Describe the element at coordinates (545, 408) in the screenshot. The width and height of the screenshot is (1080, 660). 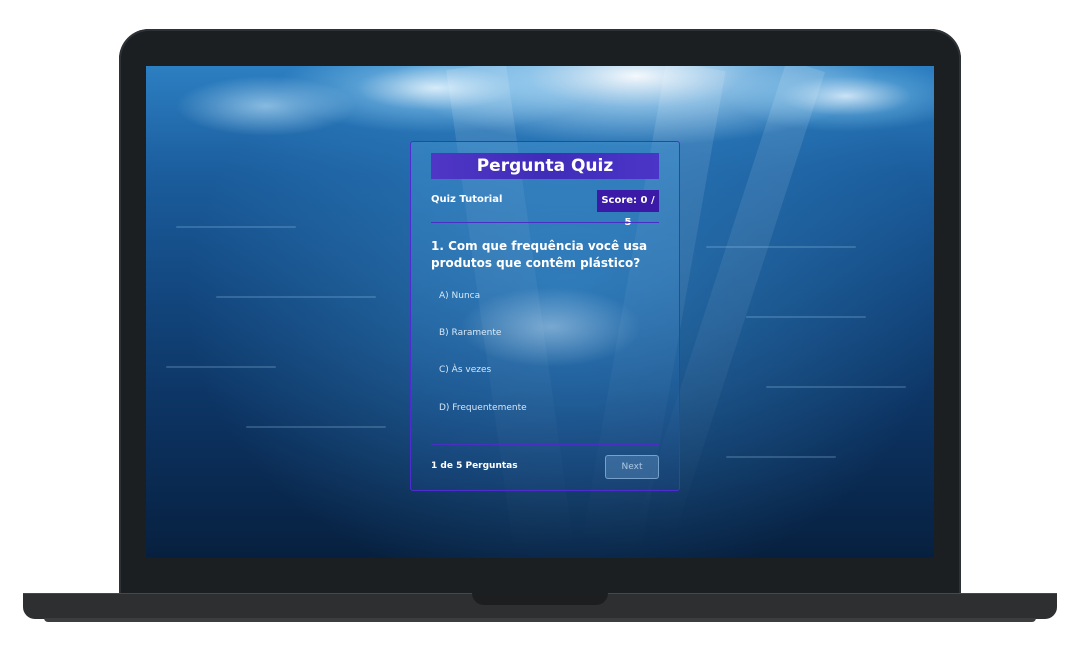
I see `option-d: D) Frequentemente` at that location.